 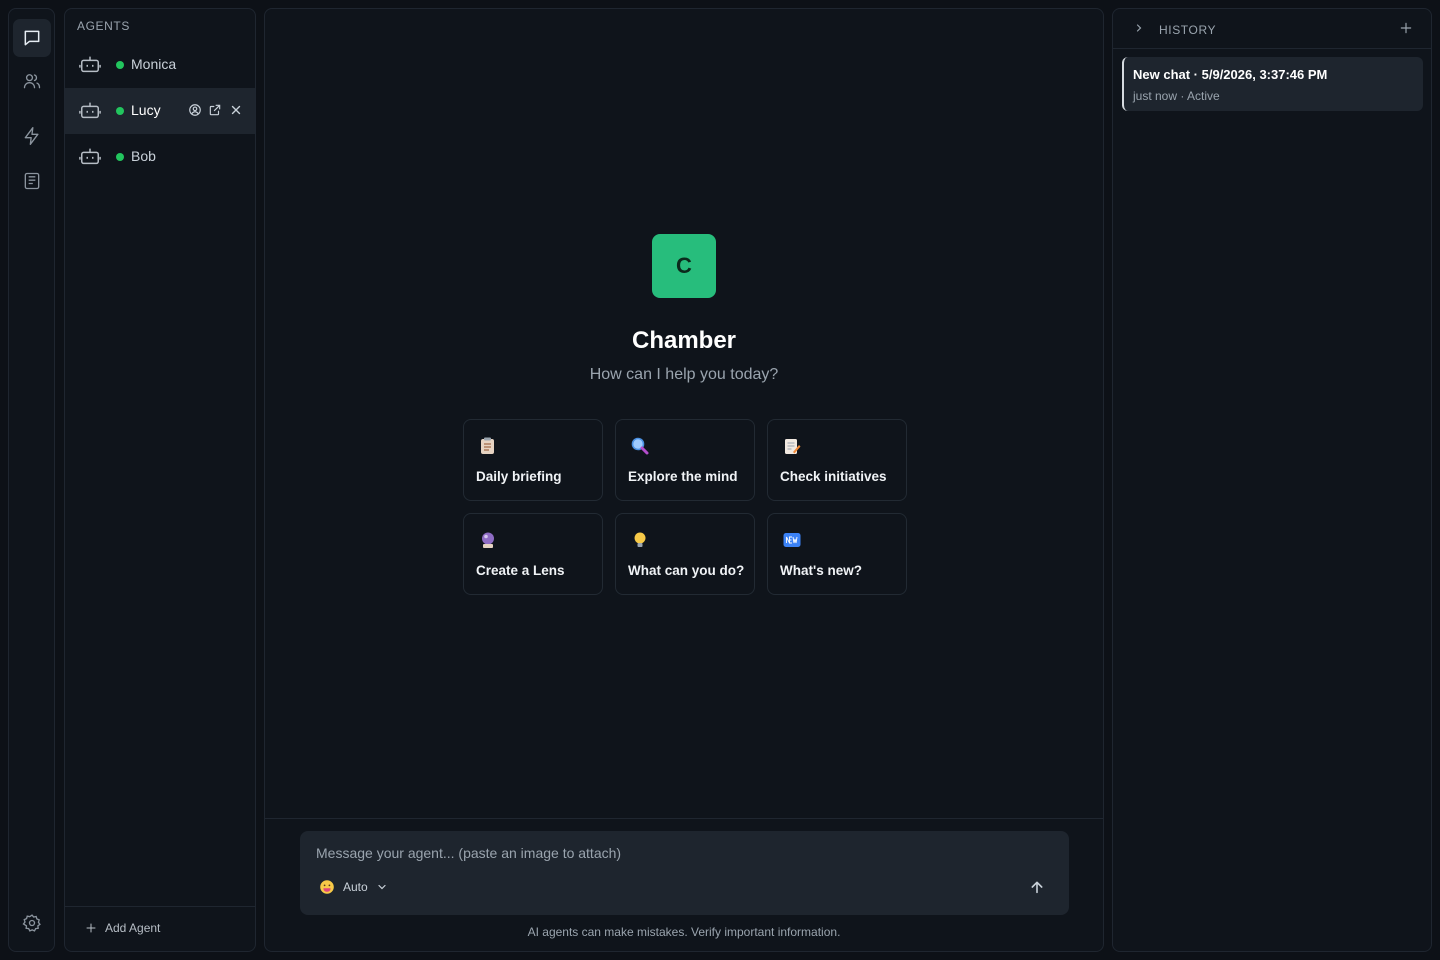 I want to click on history-title: HISTORY, so click(x=1188, y=30).